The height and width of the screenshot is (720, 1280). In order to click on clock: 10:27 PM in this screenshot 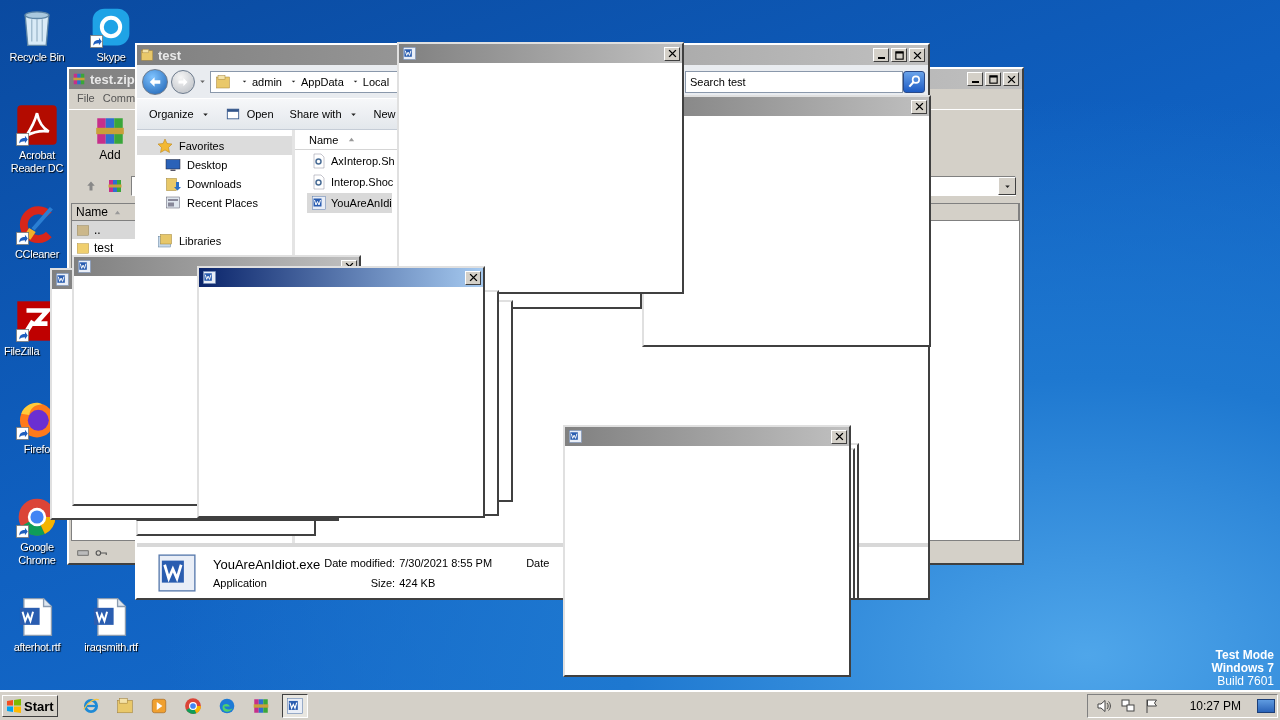, I will do `click(1215, 706)`.